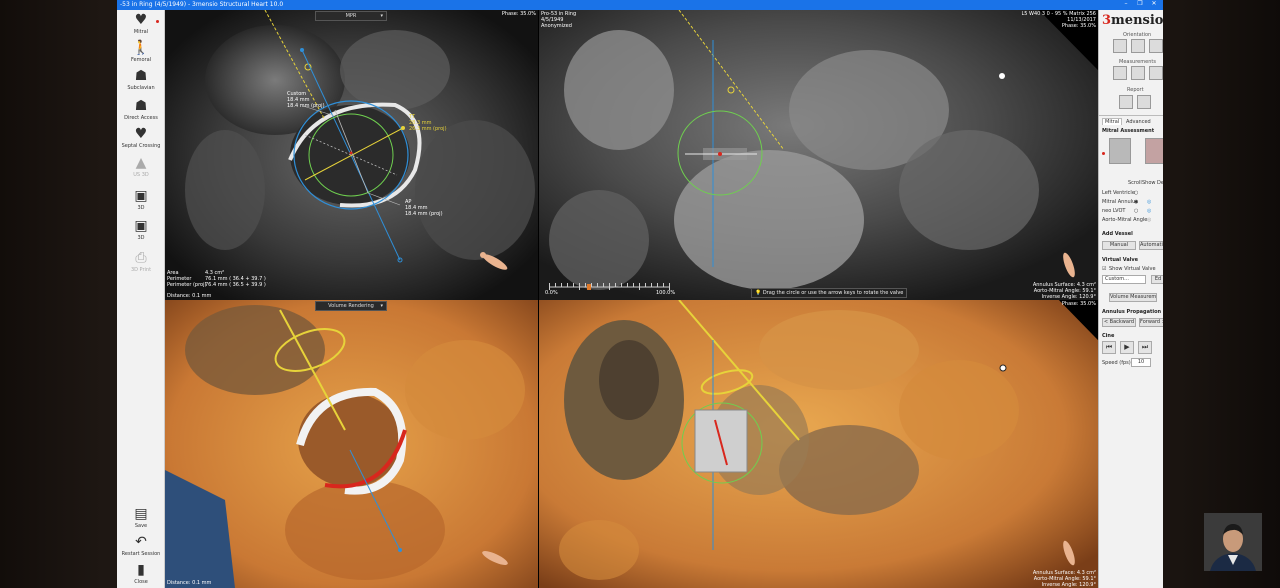 This screenshot has width=1280, height=588. I want to click on play-button: ▶, so click(1127, 347).